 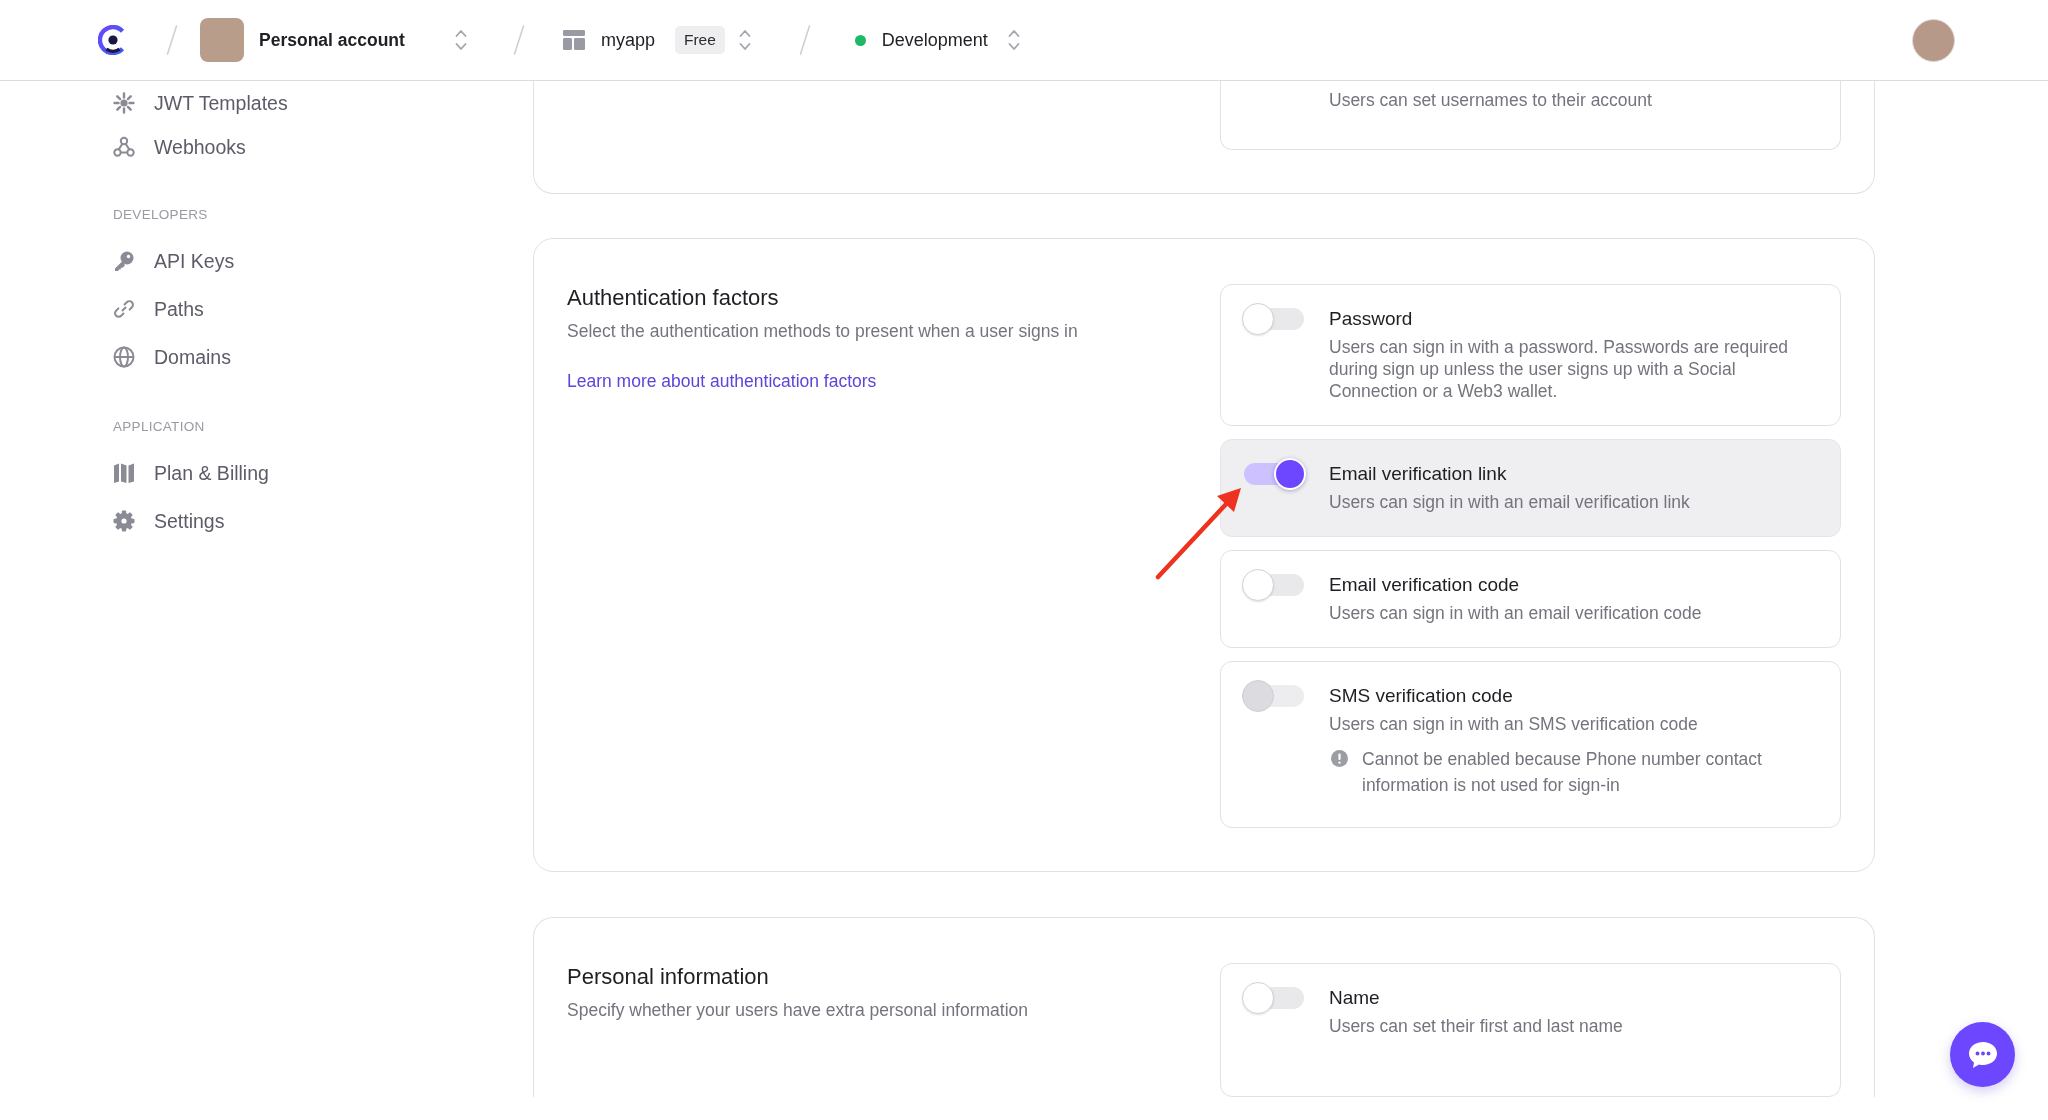 What do you see at coordinates (1476, 1026) in the screenshot?
I see `option-description: Users can set their first and last name` at bounding box center [1476, 1026].